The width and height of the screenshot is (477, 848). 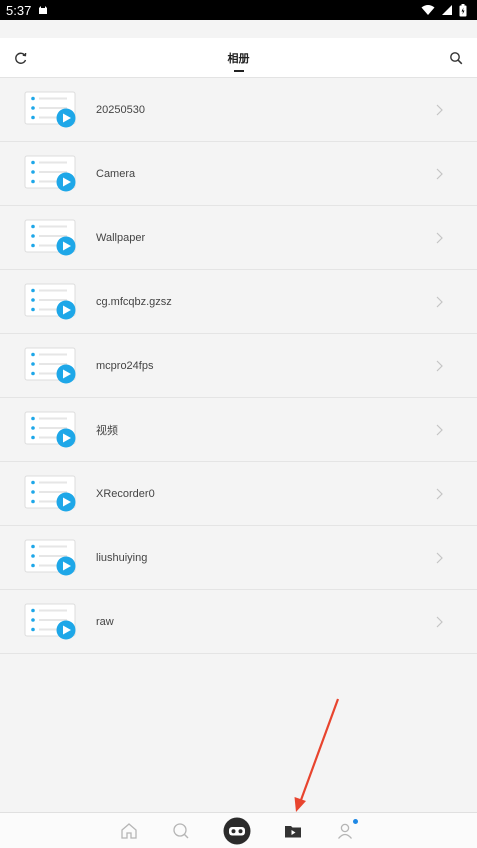 What do you see at coordinates (238, 70) in the screenshot?
I see `title-underline` at bounding box center [238, 70].